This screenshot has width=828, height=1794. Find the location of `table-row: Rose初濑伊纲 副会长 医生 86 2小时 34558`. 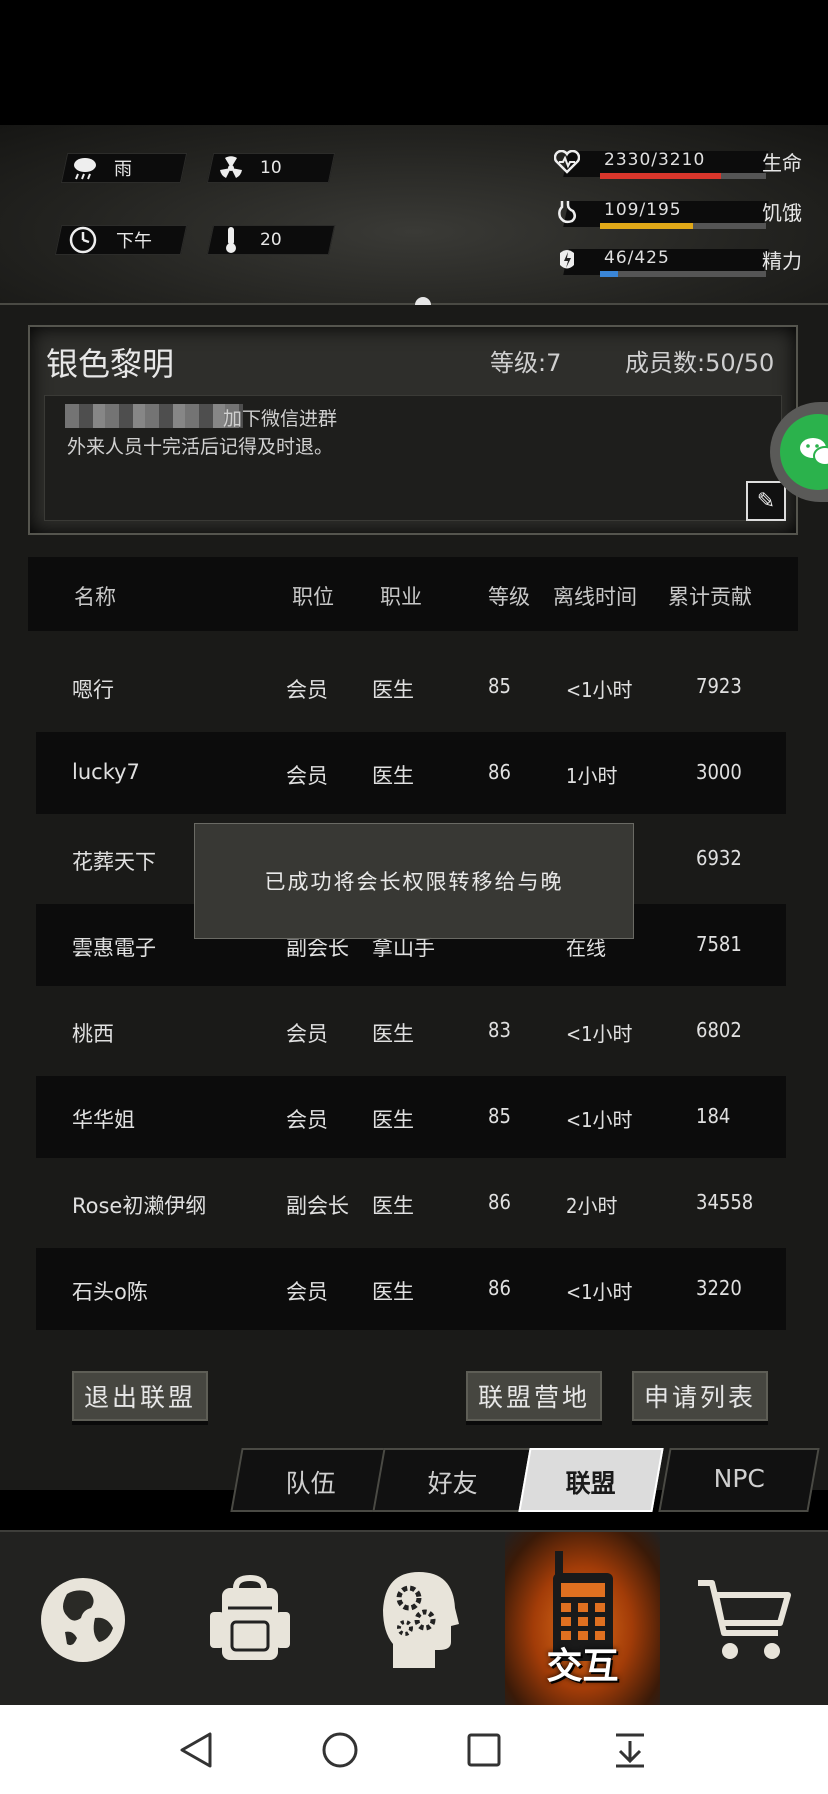

table-row: Rose初濑伊纲 副会长 医生 86 2小时 34558 is located at coordinates (411, 1203).